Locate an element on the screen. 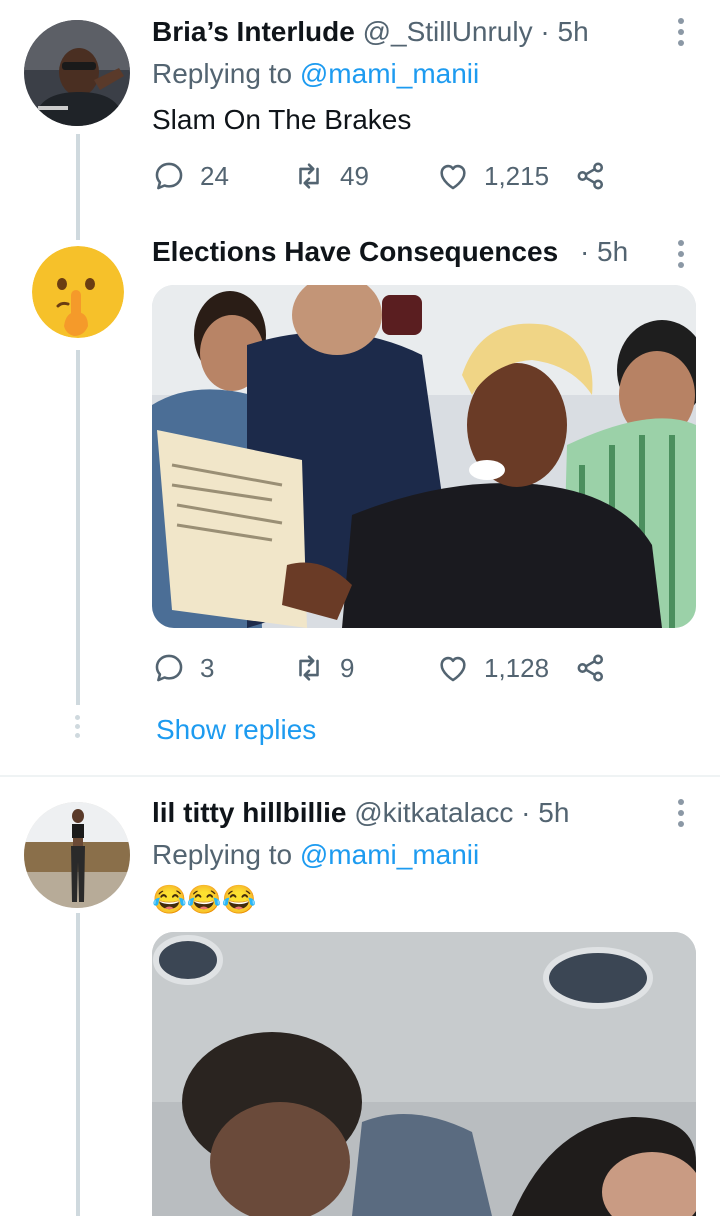 The image size is (720, 1216). tweet-actions: 24 49 1,215 is located at coordinates (387, 176).